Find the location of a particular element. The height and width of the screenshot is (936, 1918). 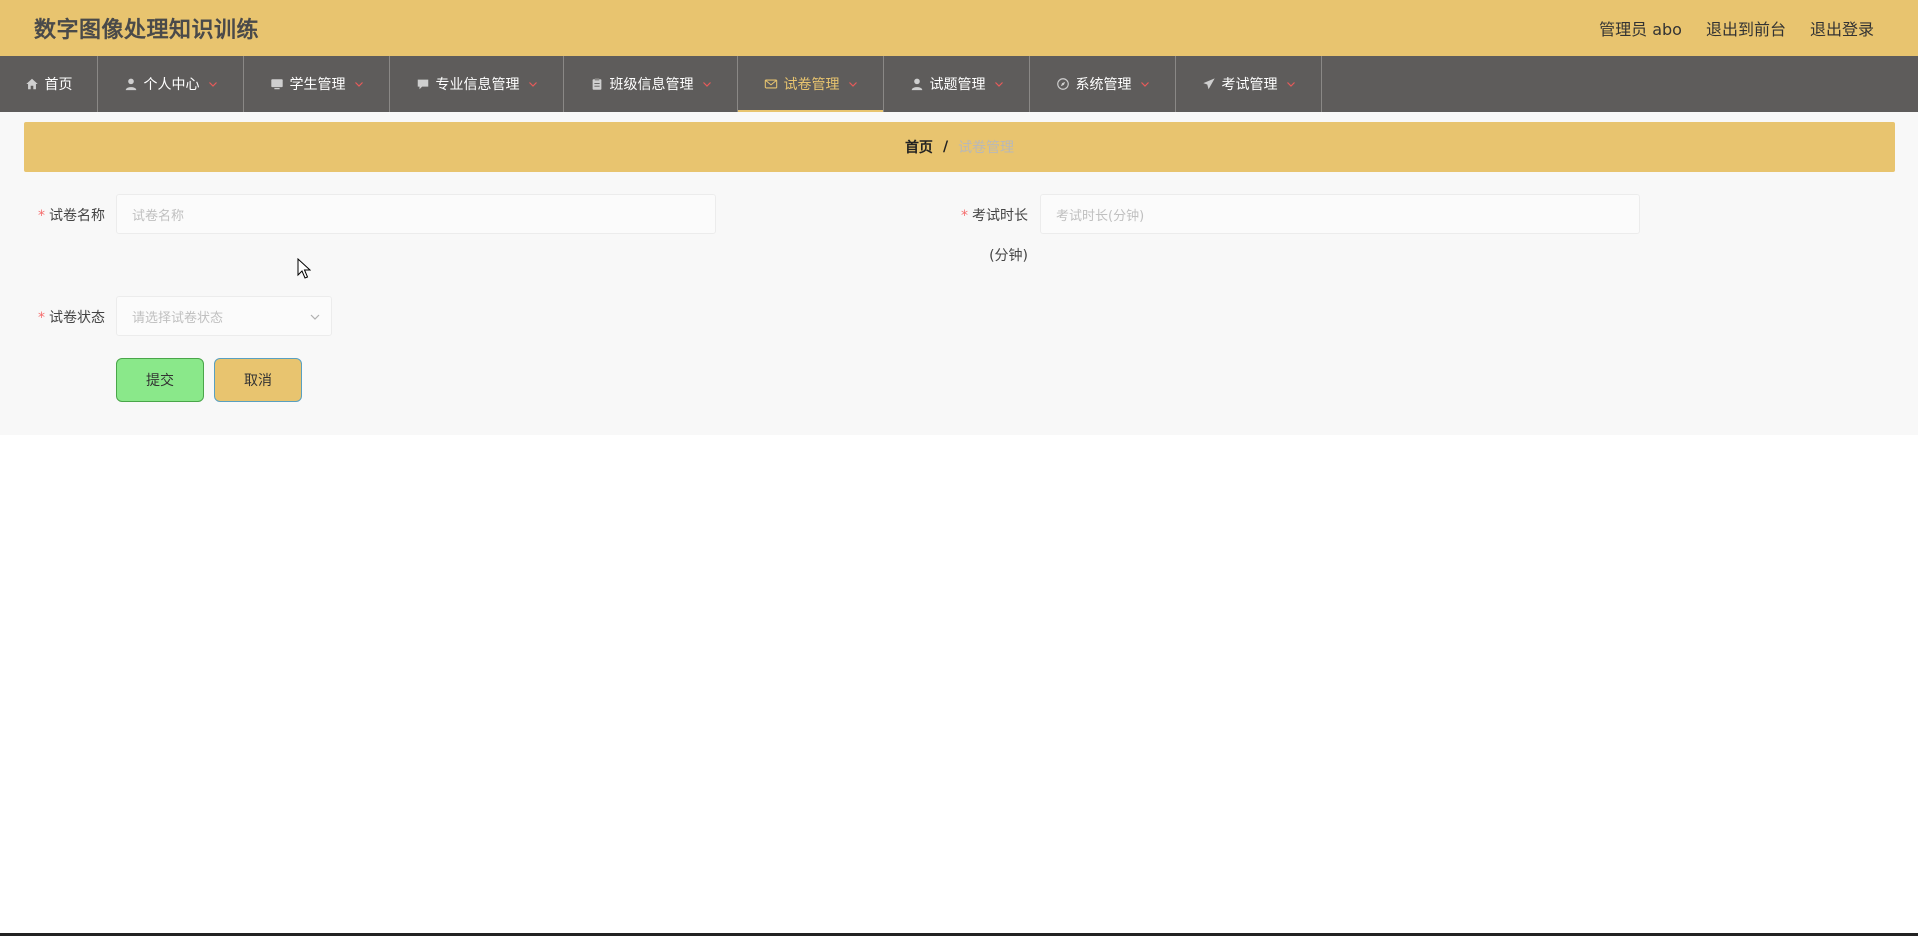

nav-item-label: 考试管理 is located at coordinates (1249, 85).